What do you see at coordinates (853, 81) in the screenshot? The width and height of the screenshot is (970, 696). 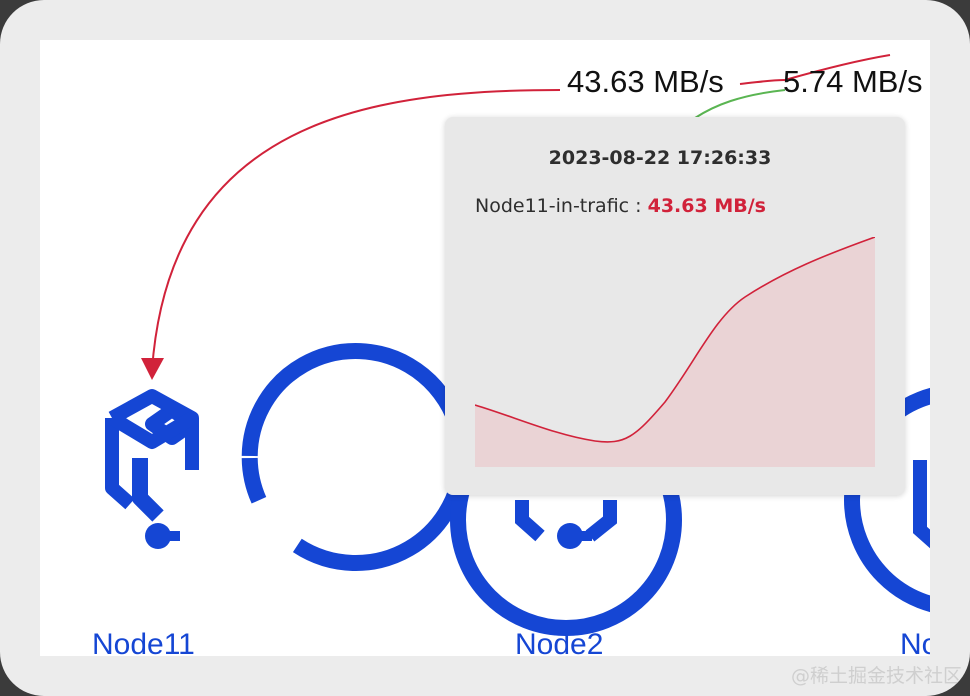 I see `edge-label-secondary: 5.74 MB/s` at bounding box center [853, 81].